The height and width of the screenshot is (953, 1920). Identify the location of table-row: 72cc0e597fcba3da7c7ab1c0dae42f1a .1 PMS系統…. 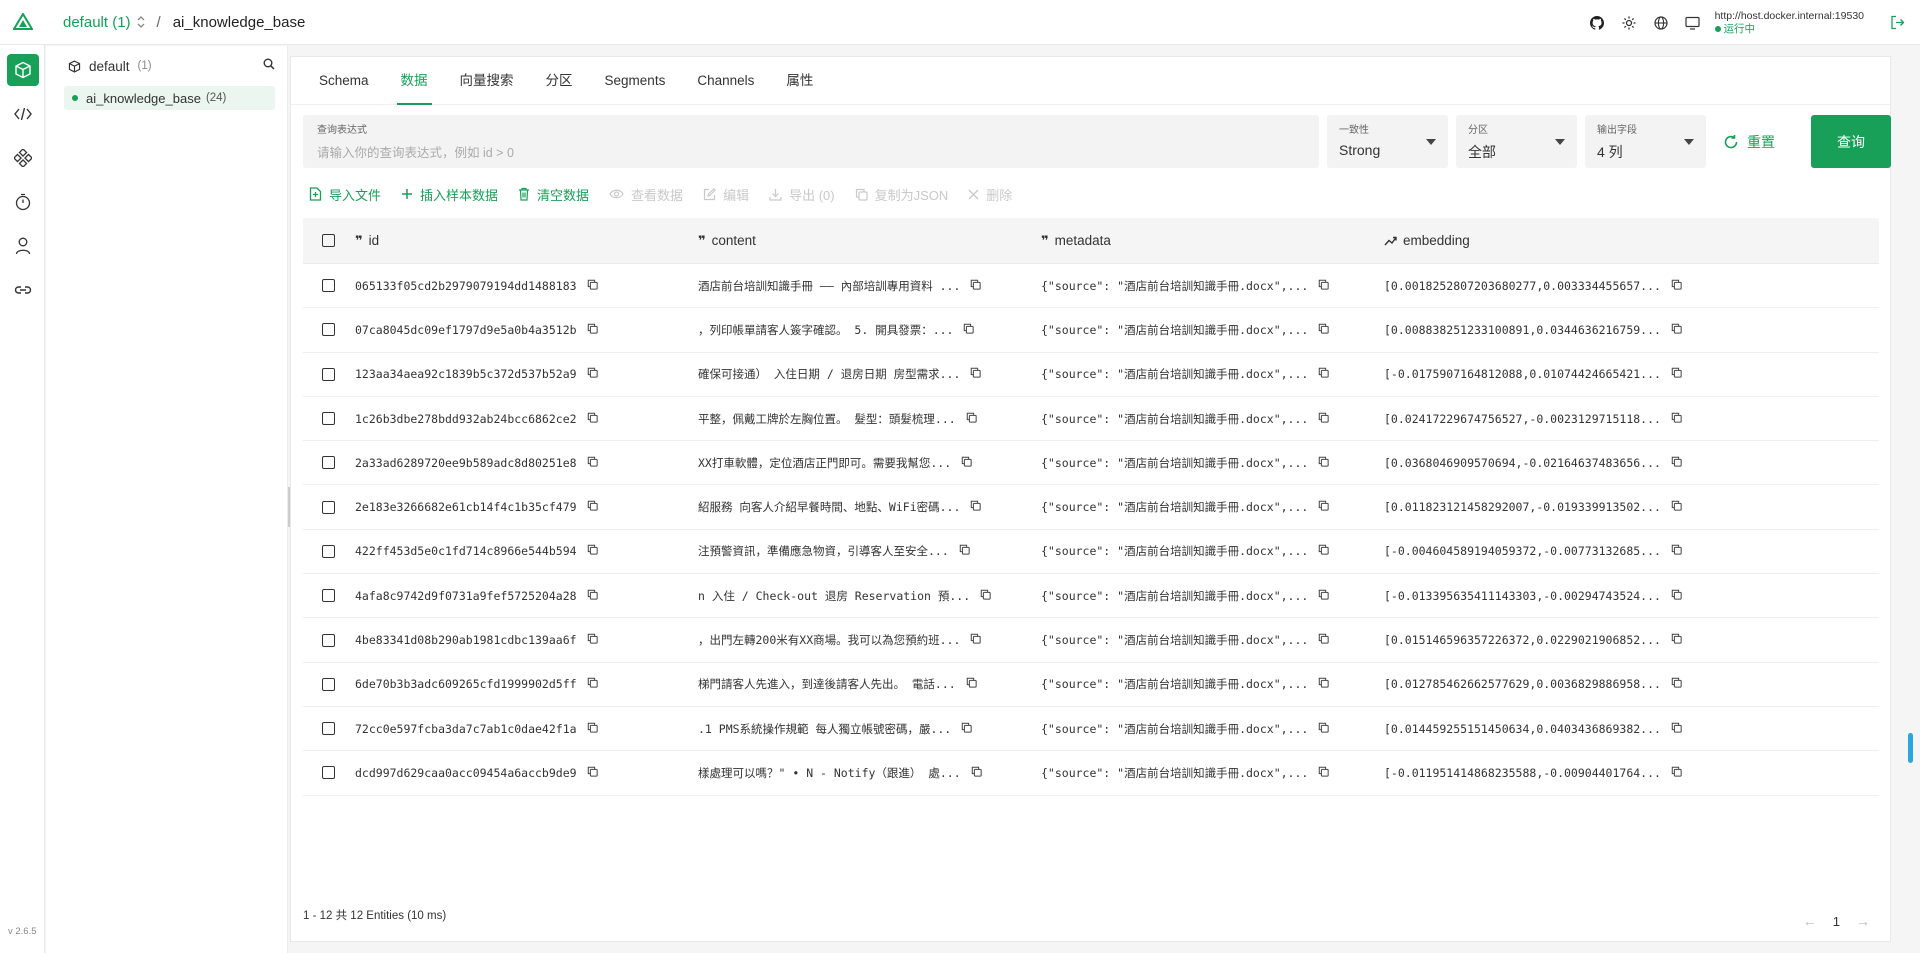
(1091, 729).